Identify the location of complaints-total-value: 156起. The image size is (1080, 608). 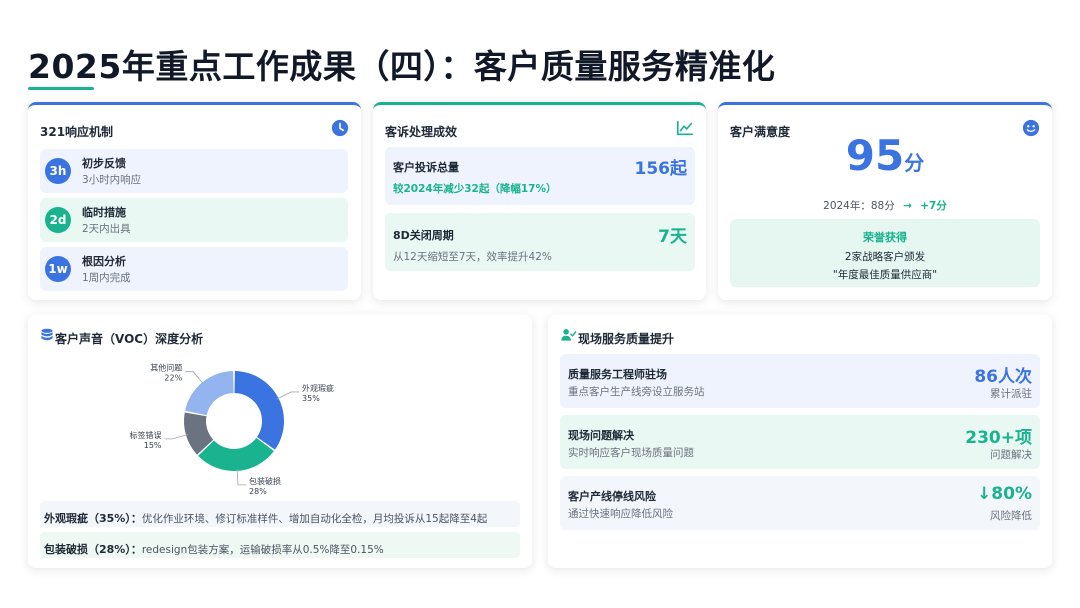
(661, 169).